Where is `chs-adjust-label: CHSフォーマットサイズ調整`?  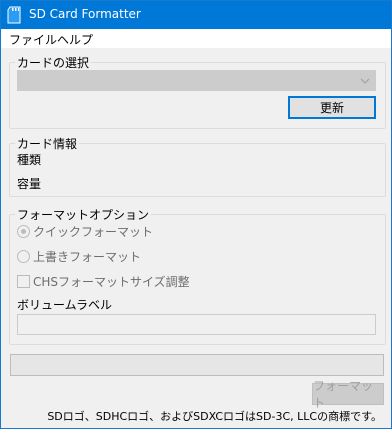
chs-adjust-label: CHSフォーマットサイズ調整 is located at coordinates (111, 282).